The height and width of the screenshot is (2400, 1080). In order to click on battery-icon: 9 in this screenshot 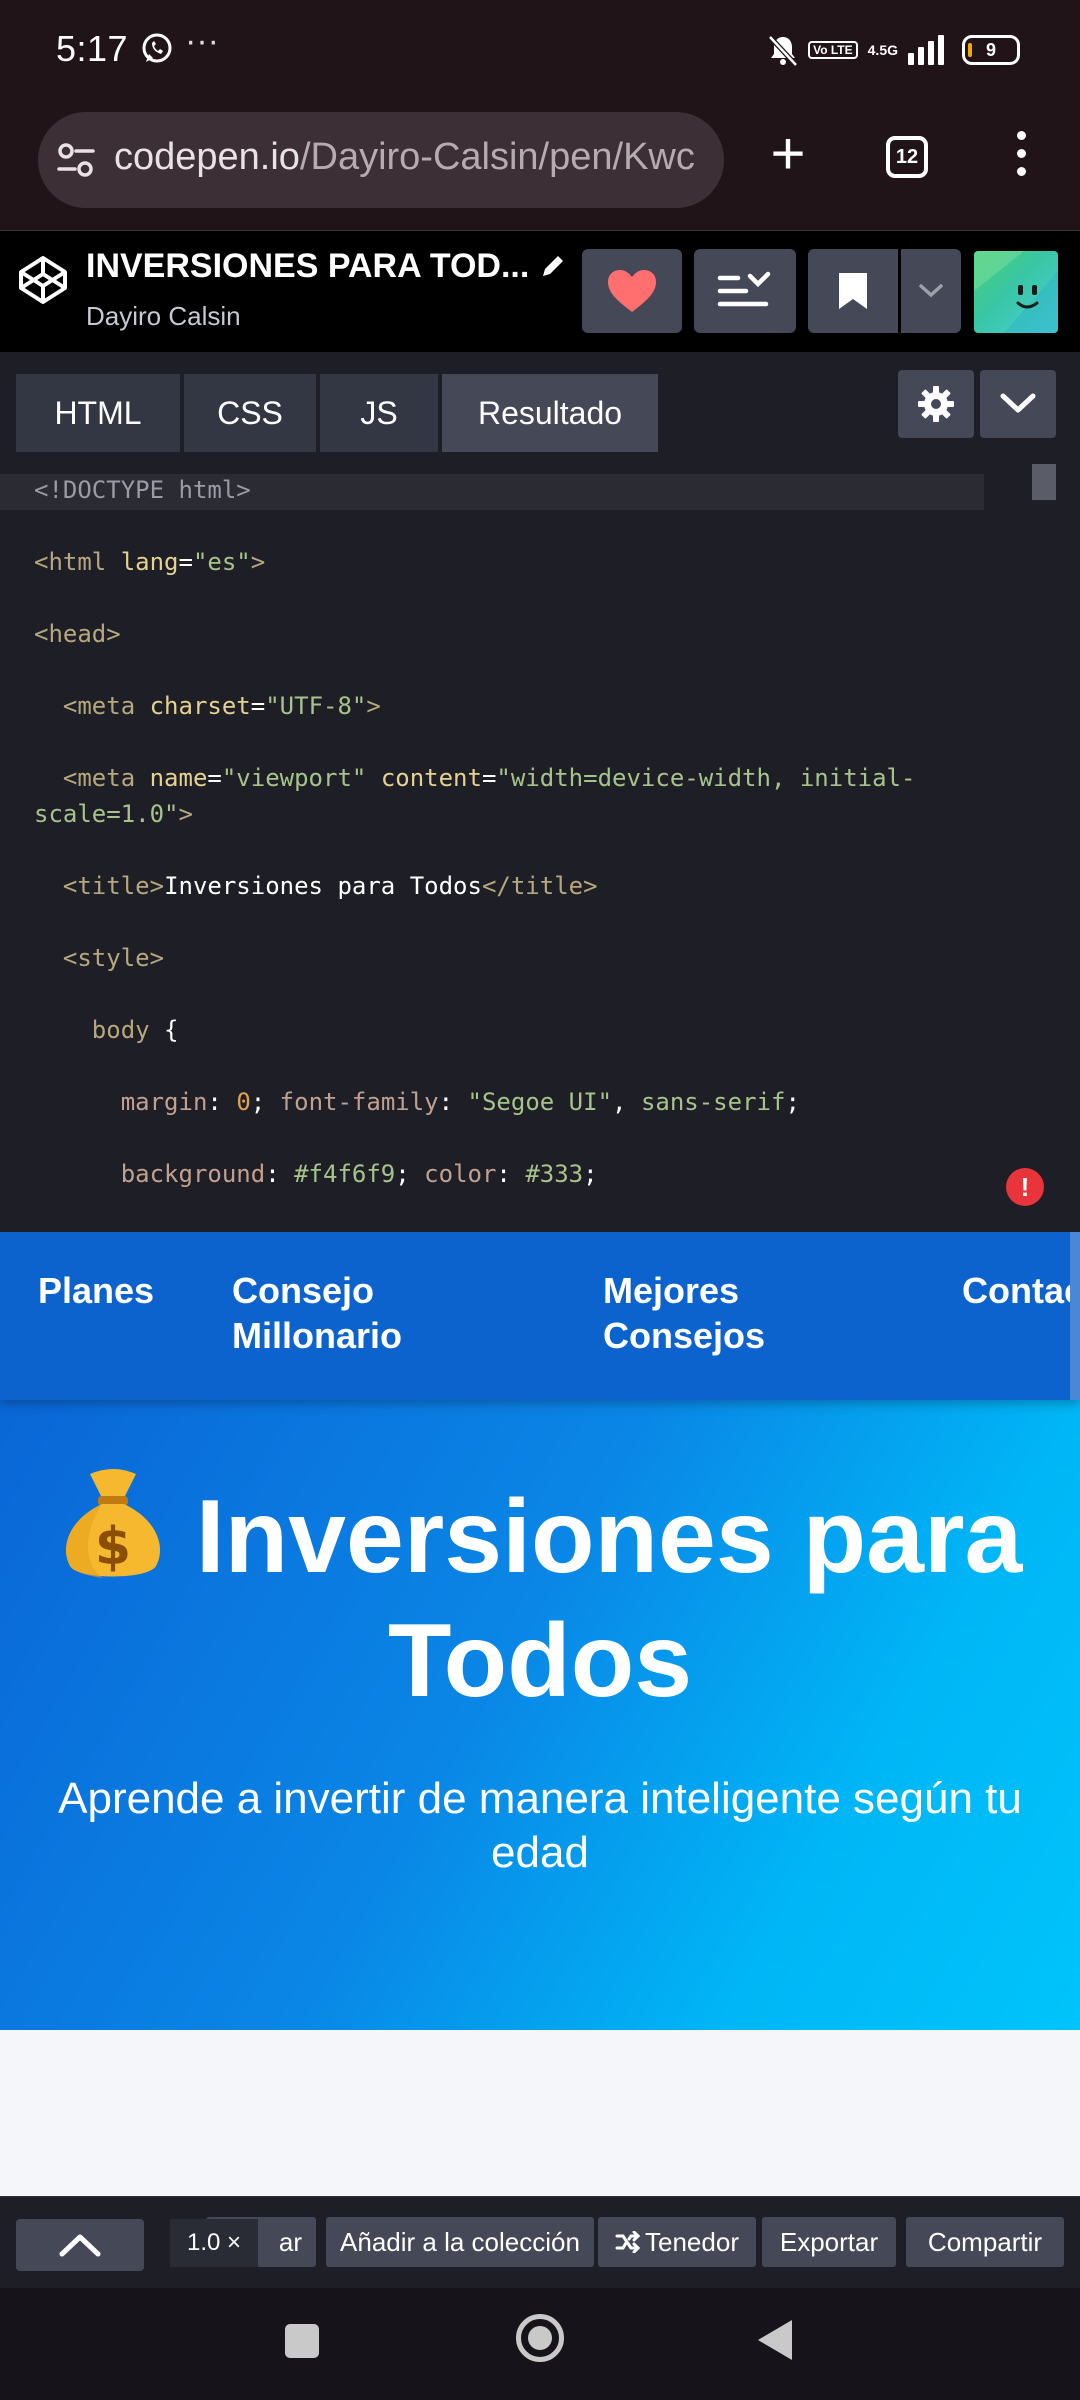, I will do `click(991, 50)`.